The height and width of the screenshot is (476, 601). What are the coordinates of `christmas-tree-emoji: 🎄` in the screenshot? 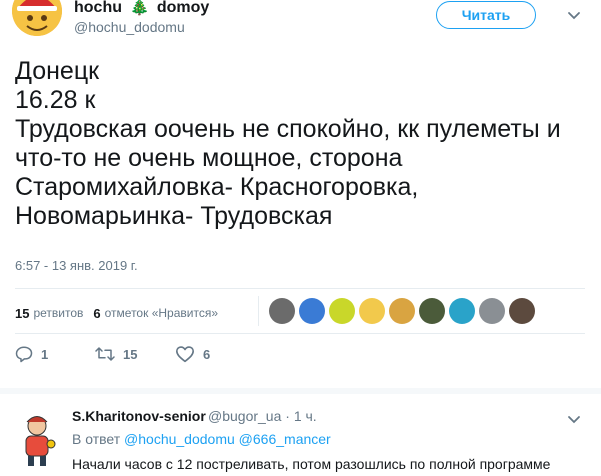 It's located at (139, 8).